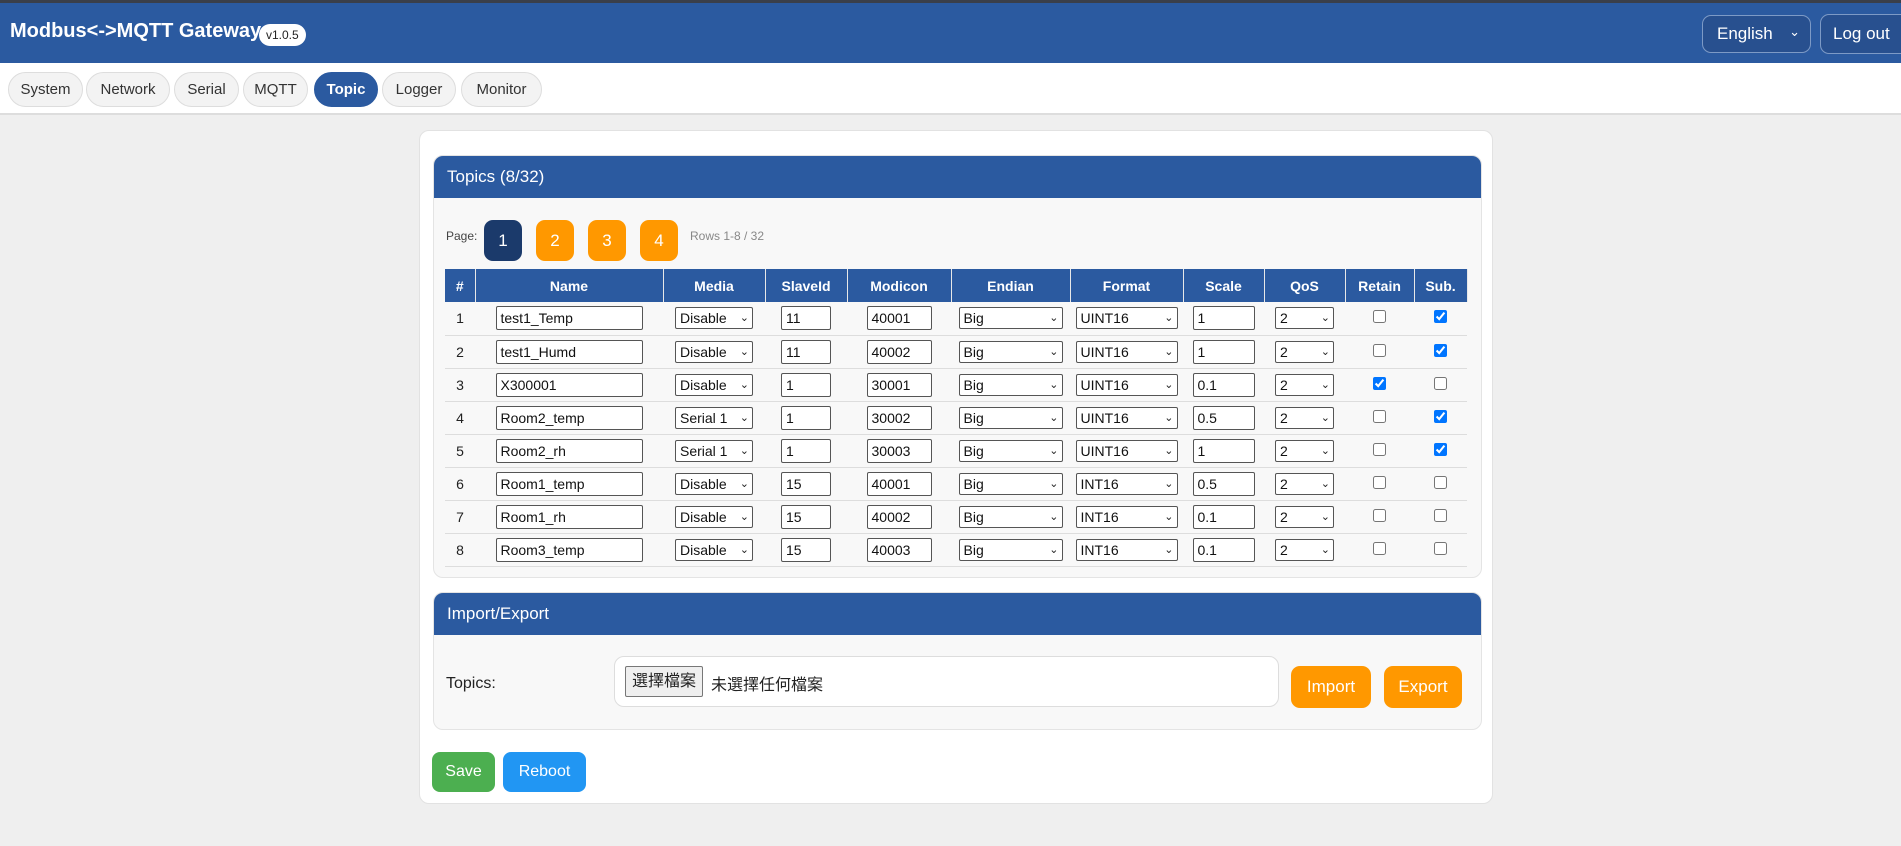 Image resolution: width=1901 pixels, height=846 pixels. What do you see at coordinates (555, 240) in the screenshot?
I see `page-button-2: 2` at bounding box center [555, 240].